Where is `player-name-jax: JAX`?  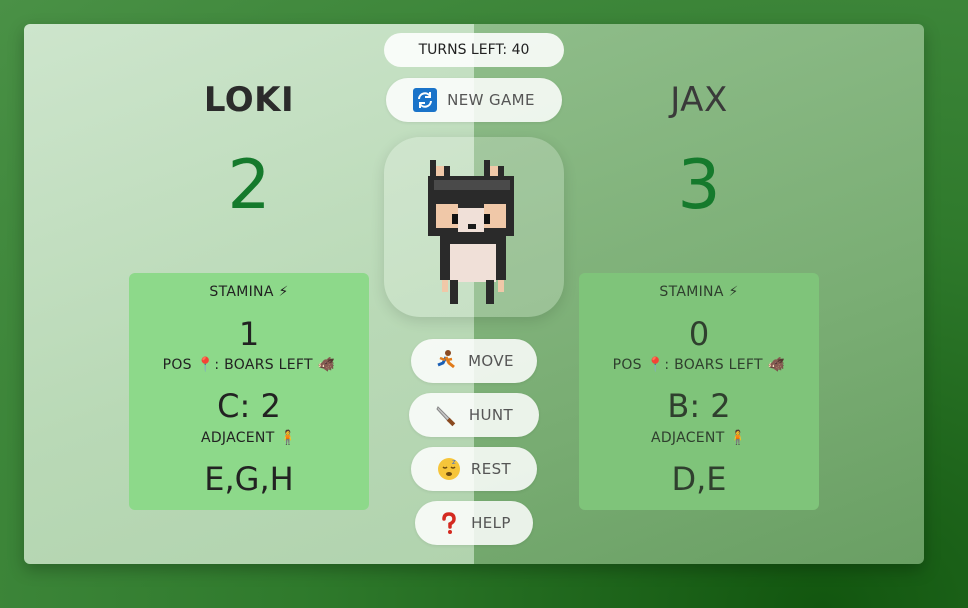
player-name-jax: JAX is located at coordinates (699, 100).